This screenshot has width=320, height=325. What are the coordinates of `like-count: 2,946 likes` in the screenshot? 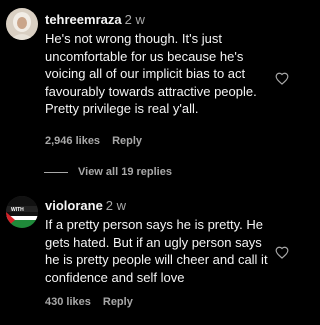 It's located at (72, 141).